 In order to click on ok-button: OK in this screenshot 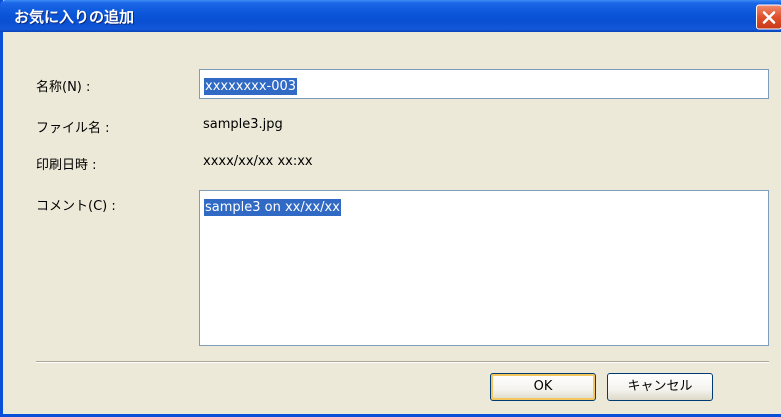, I will do `click(543, 387)`.